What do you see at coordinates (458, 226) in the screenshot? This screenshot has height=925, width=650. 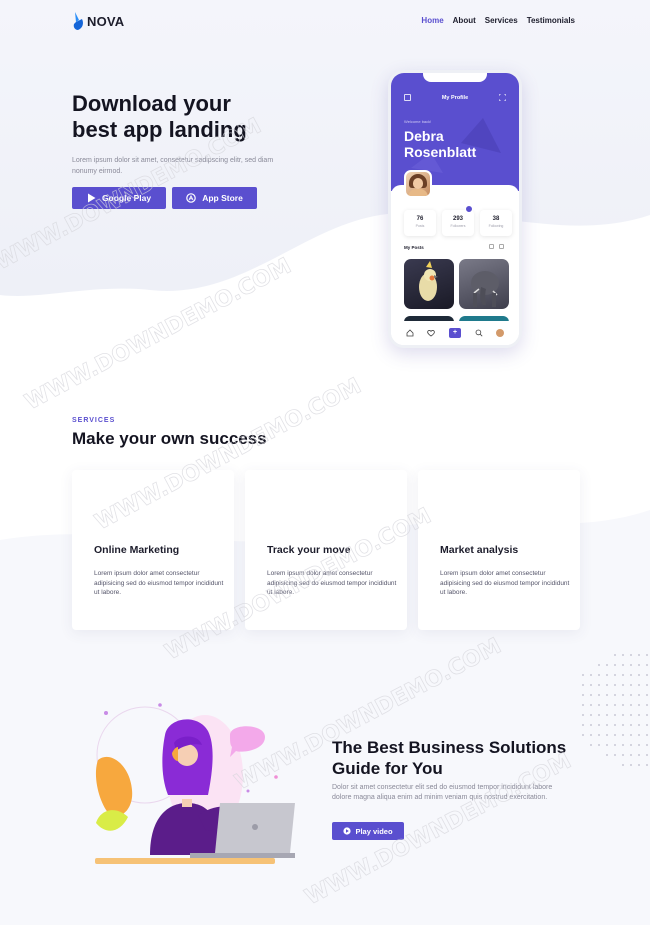 I see `stat-followers-label: Followers` at bounding box center [458, 226].